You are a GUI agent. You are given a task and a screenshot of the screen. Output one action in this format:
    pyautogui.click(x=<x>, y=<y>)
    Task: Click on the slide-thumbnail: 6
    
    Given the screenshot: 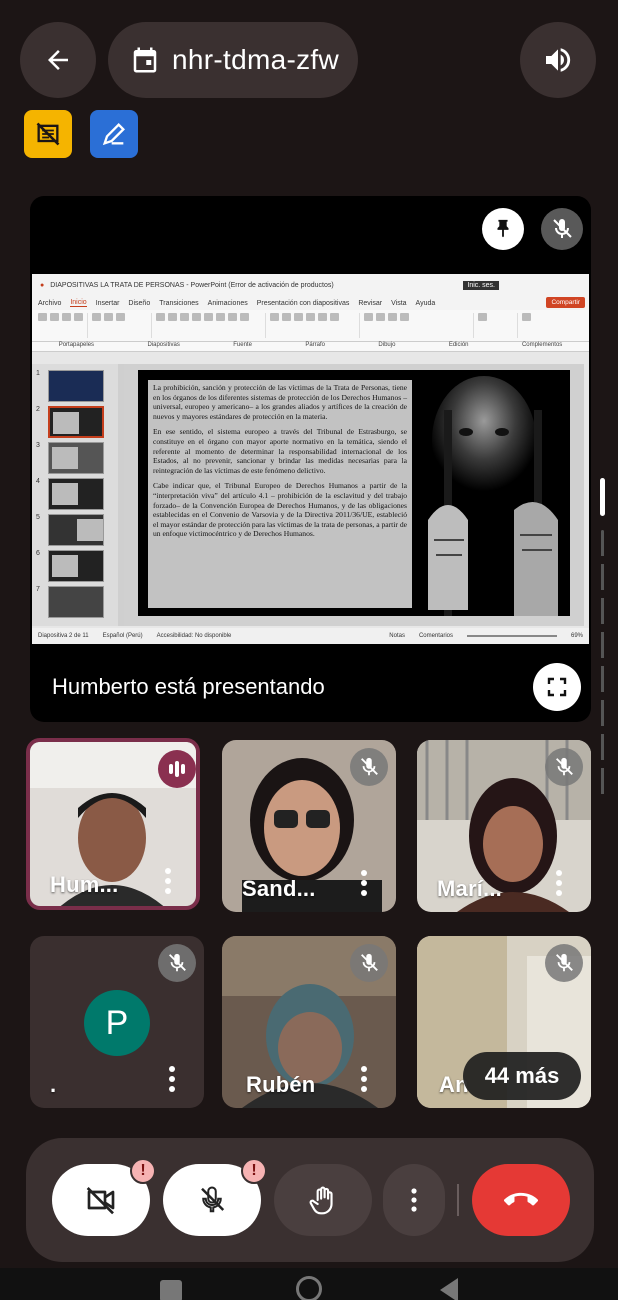 What is the action you would take?
    pyautogui.click(x=76, y=566)
    